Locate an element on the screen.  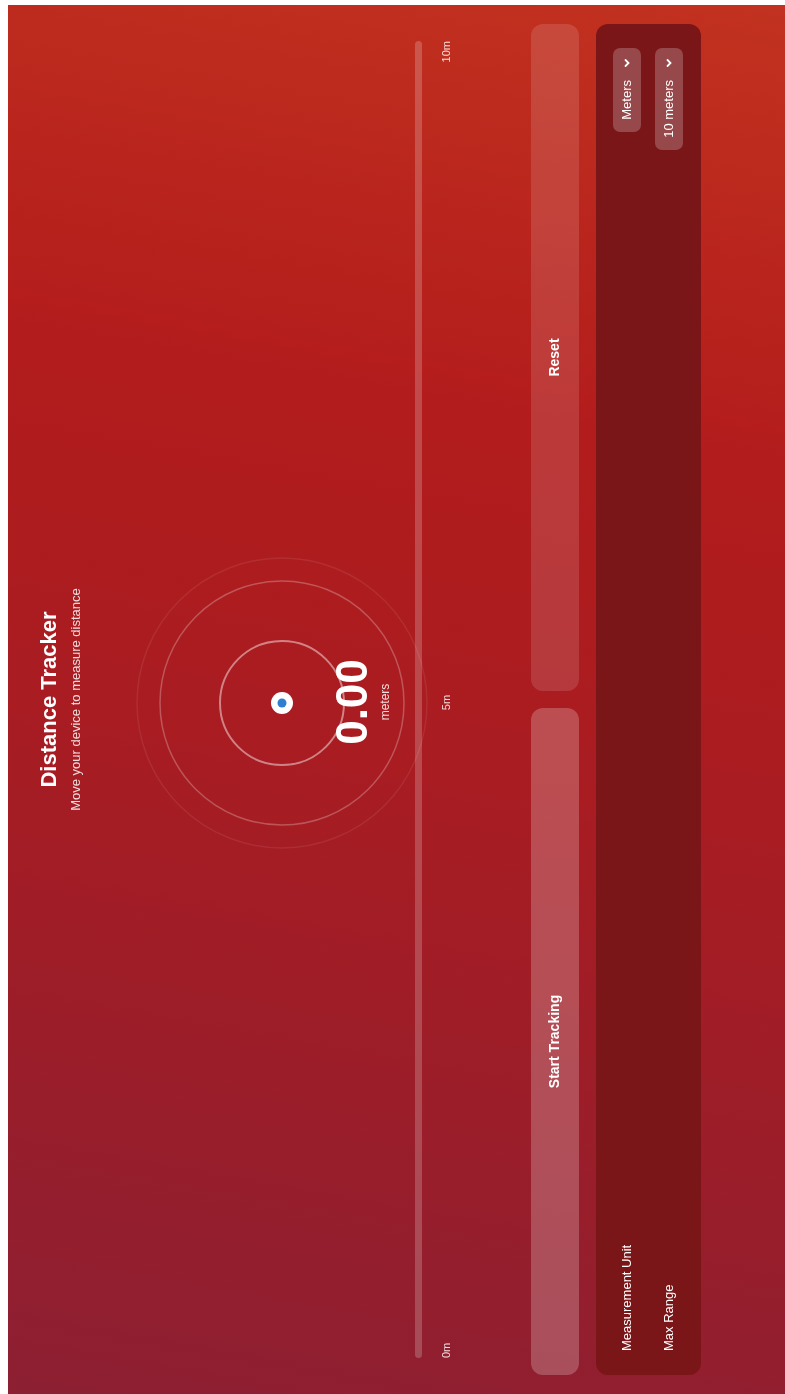
app-subtitle: Move your device to measure distance is located at coordinates (75, 699).